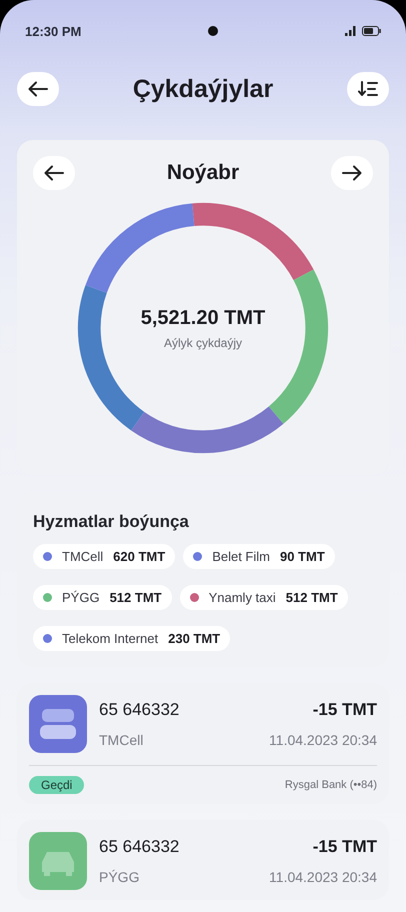  What do you see at coordinates (241, 556) in the screenshot?
I see `service-name: Belet Film` at bounding box center [241, 556].